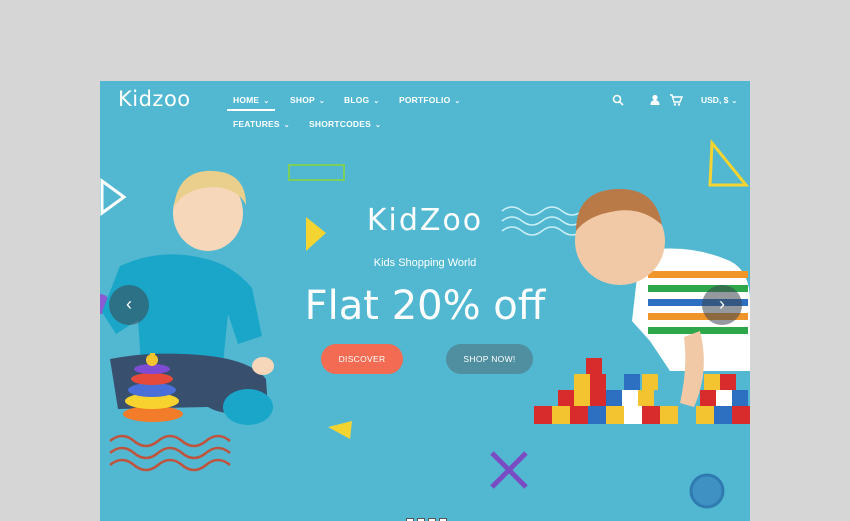 Image resolution: width=850 pixels, height=521 pixels. I want to click on slider-prev-button: ‹, so click(129, 305).